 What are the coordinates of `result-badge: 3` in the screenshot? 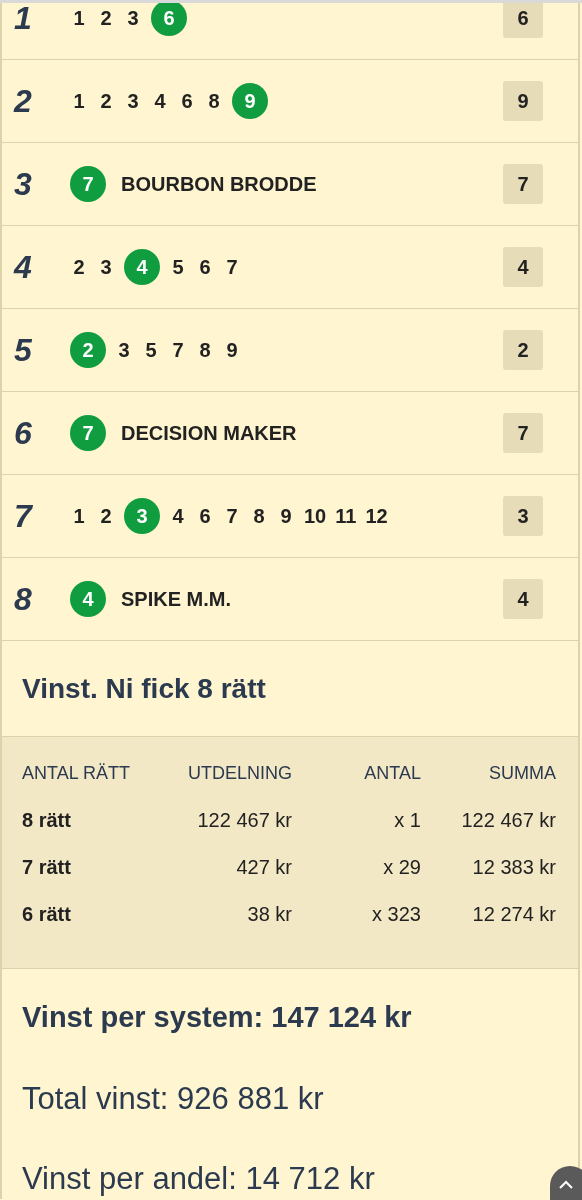 It's located at (523, 516).